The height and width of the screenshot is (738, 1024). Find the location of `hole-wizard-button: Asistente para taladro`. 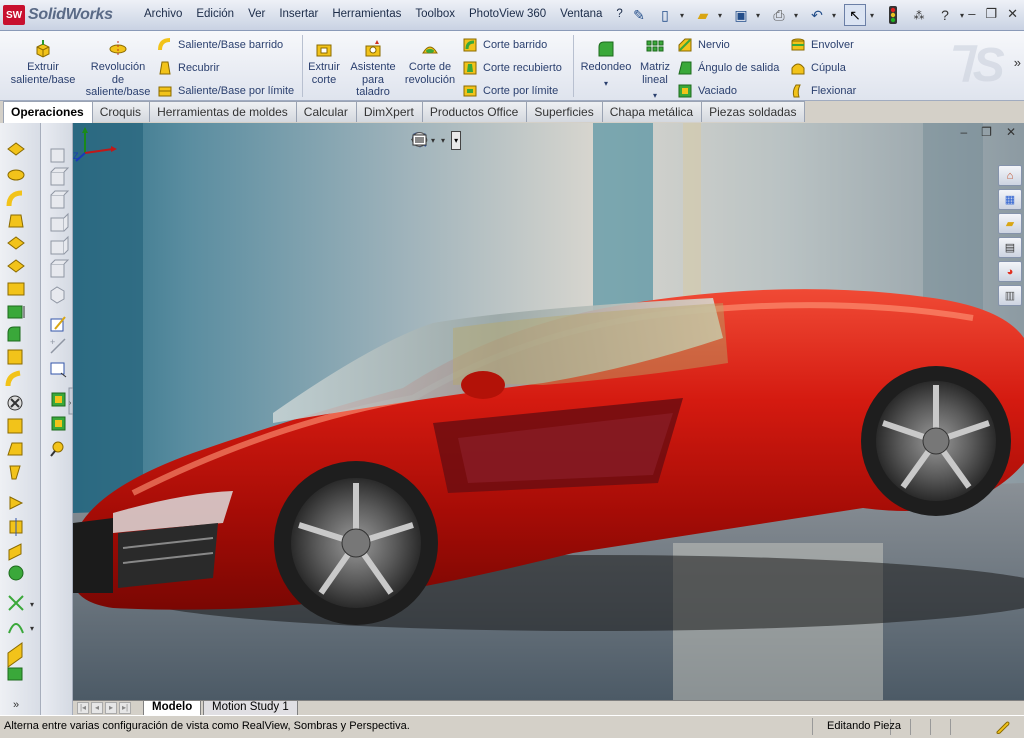

hole-wizard-button: Asistente para taladro is located at coordinates (373, 69).